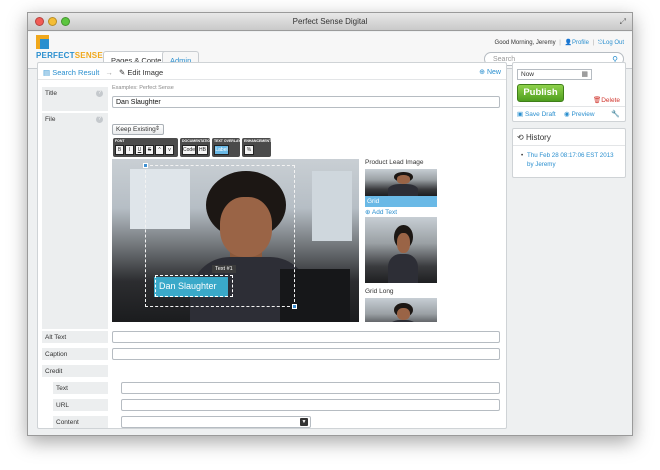 This screenshot has width=660, height=470. Describe the element at coordinates (138, 129) in the screenshot. I see `file-action-select: Keep Existing ⇕` at that location.